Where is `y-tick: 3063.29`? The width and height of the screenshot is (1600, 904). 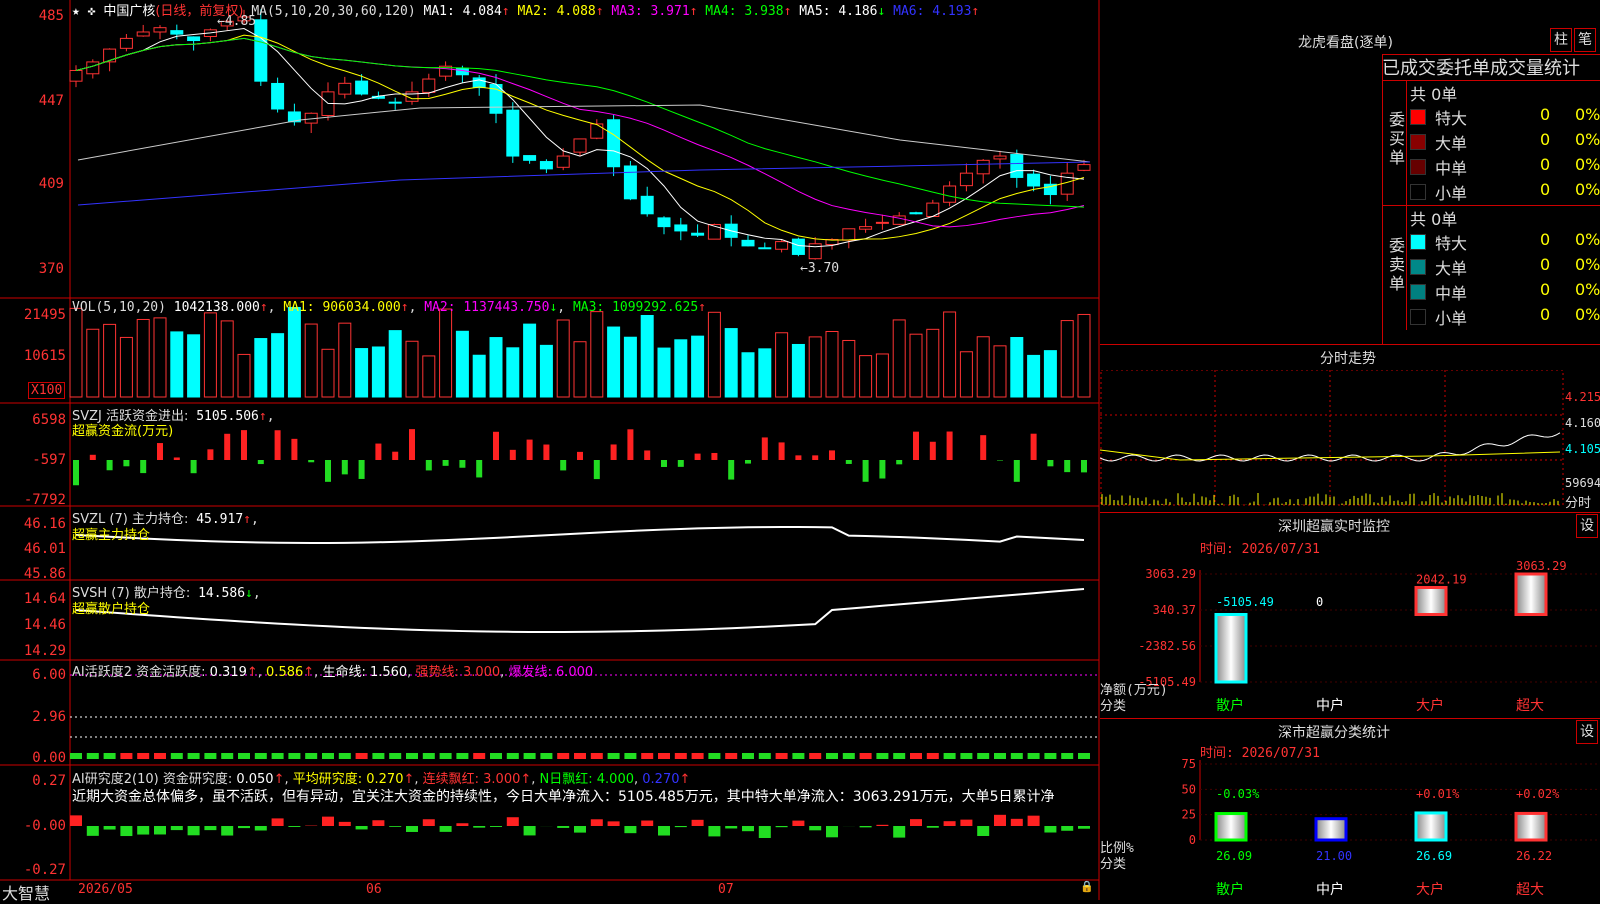 y-tick: 3063.29 is located at coordinates (1170, 574).